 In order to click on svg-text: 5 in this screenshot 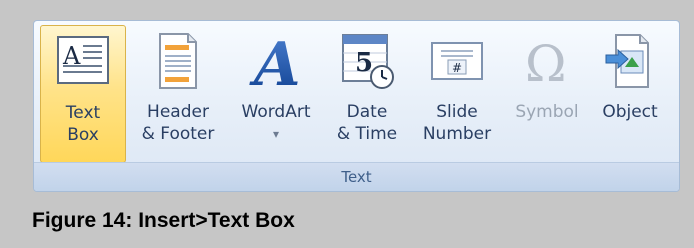, I will do `click(364, 63)`.